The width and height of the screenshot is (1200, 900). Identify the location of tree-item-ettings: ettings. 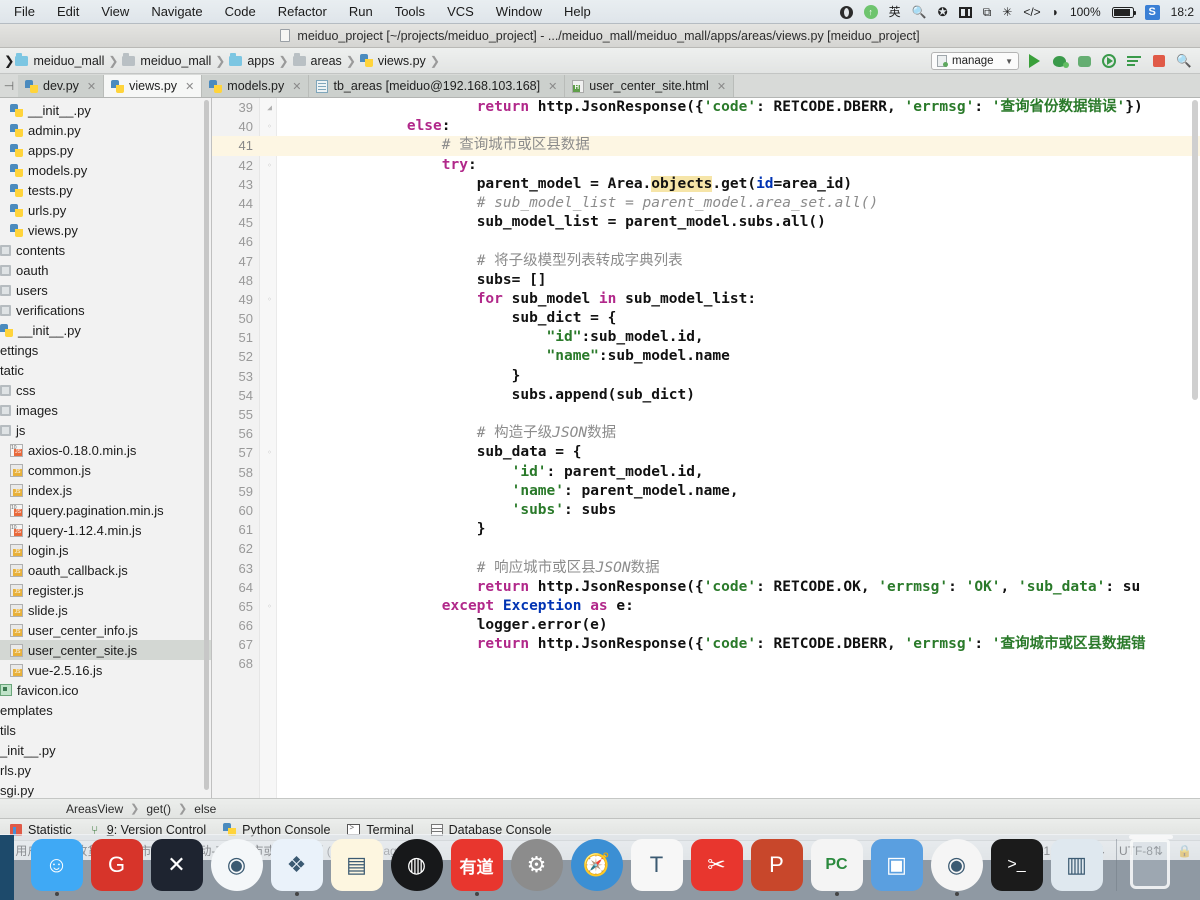
(105, 350).